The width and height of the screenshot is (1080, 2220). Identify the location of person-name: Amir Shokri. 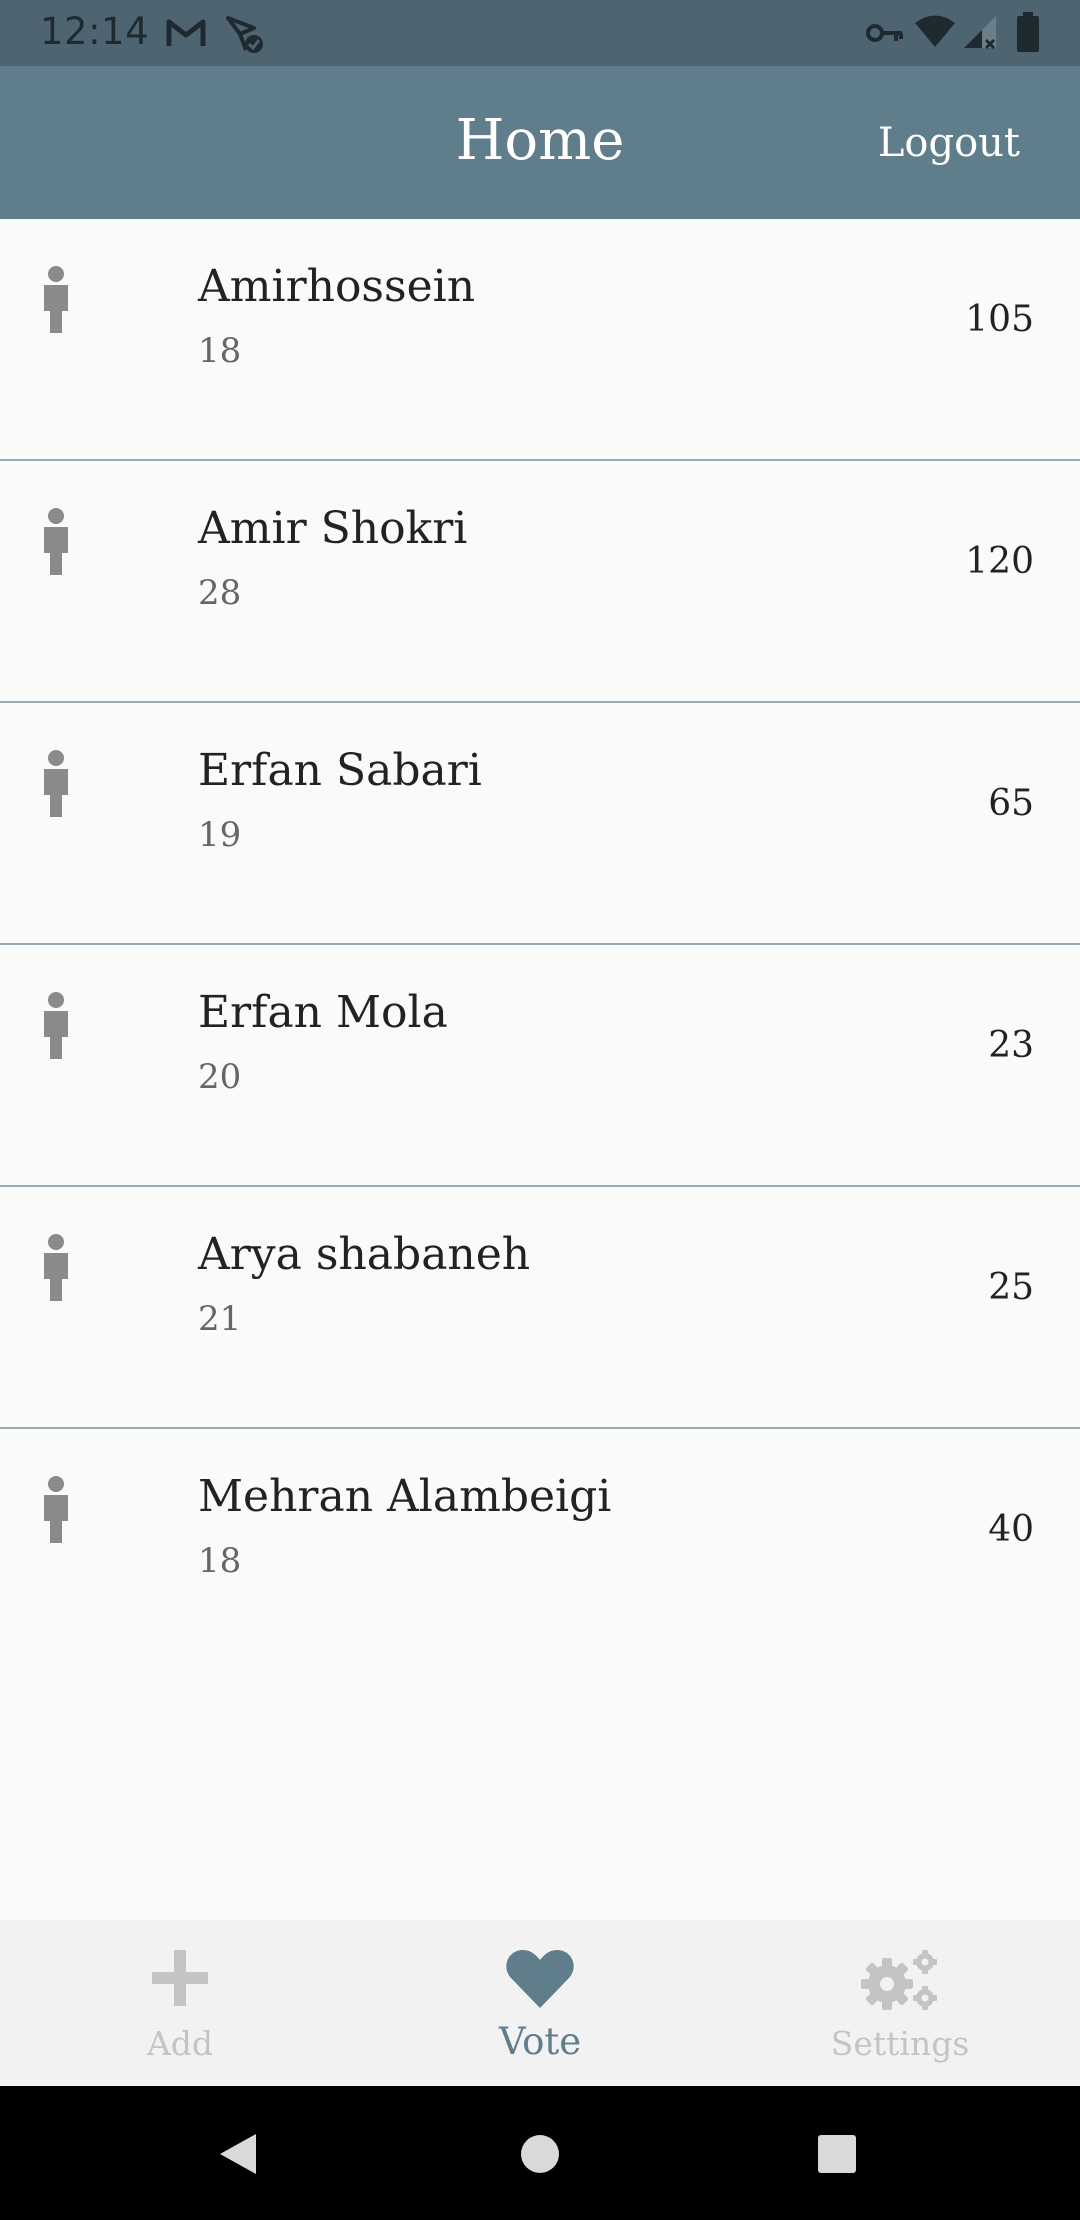
(333, 528).